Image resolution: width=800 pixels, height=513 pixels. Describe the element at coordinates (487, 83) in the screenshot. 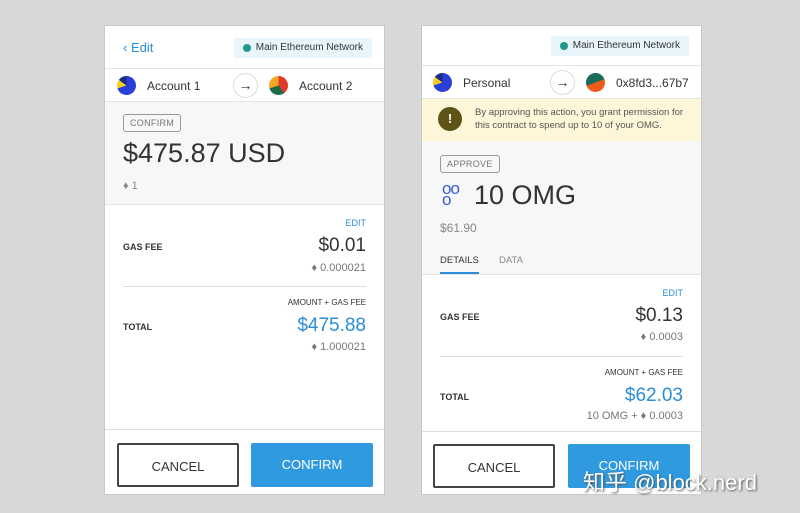

I see `from-account: Personal` at that location.